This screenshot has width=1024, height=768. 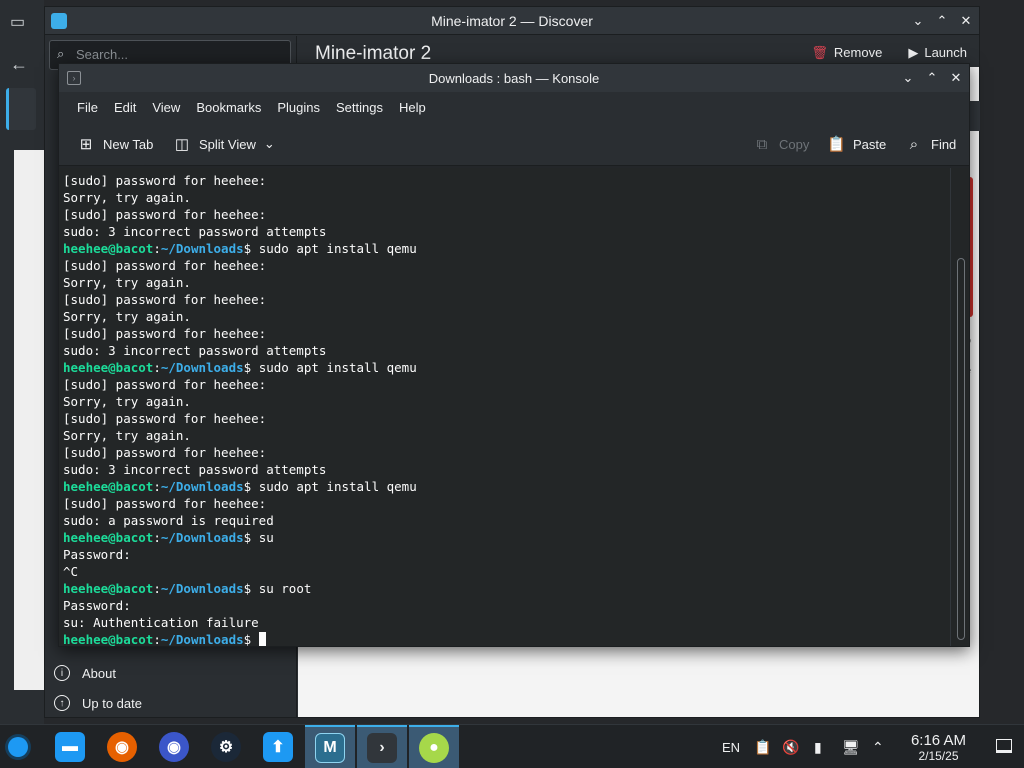 What do you see at coordinates (846, 53) in the screenshot?
I see `remove-button: 🗑 Remove` at bounding box center [846, 53].